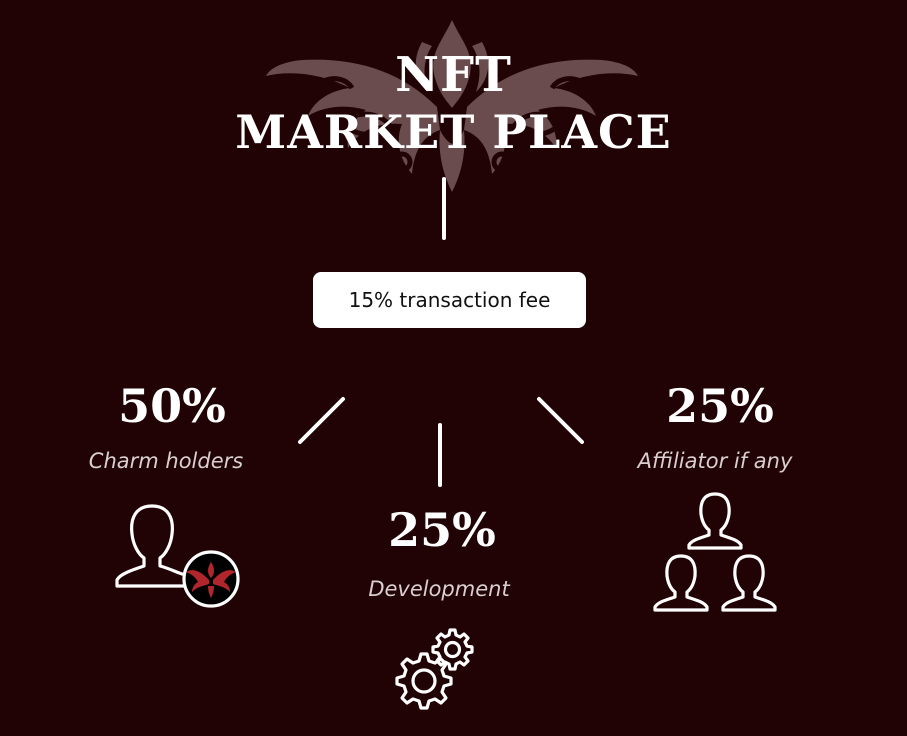  Describe the element at coordinates (715, 552) in the screenshot. I see `user-group-icon` at that location.